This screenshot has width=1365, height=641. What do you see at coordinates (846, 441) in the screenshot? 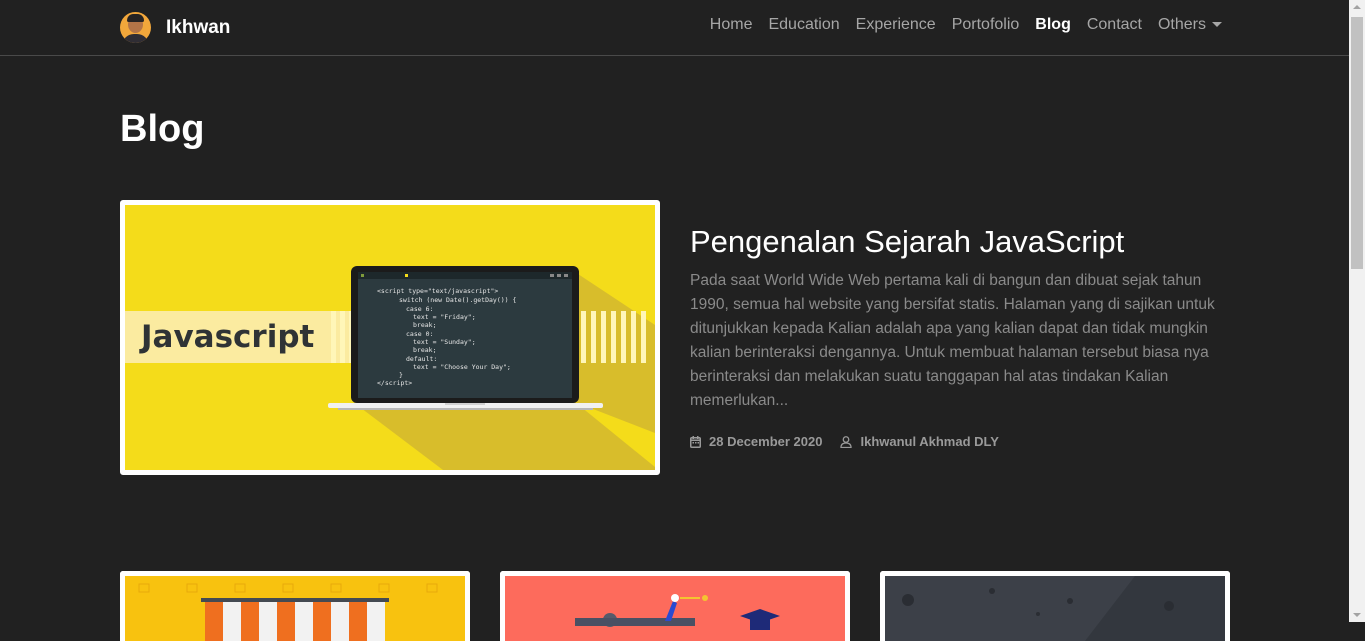
I see `user-icon` at bounding box center [846, 441].